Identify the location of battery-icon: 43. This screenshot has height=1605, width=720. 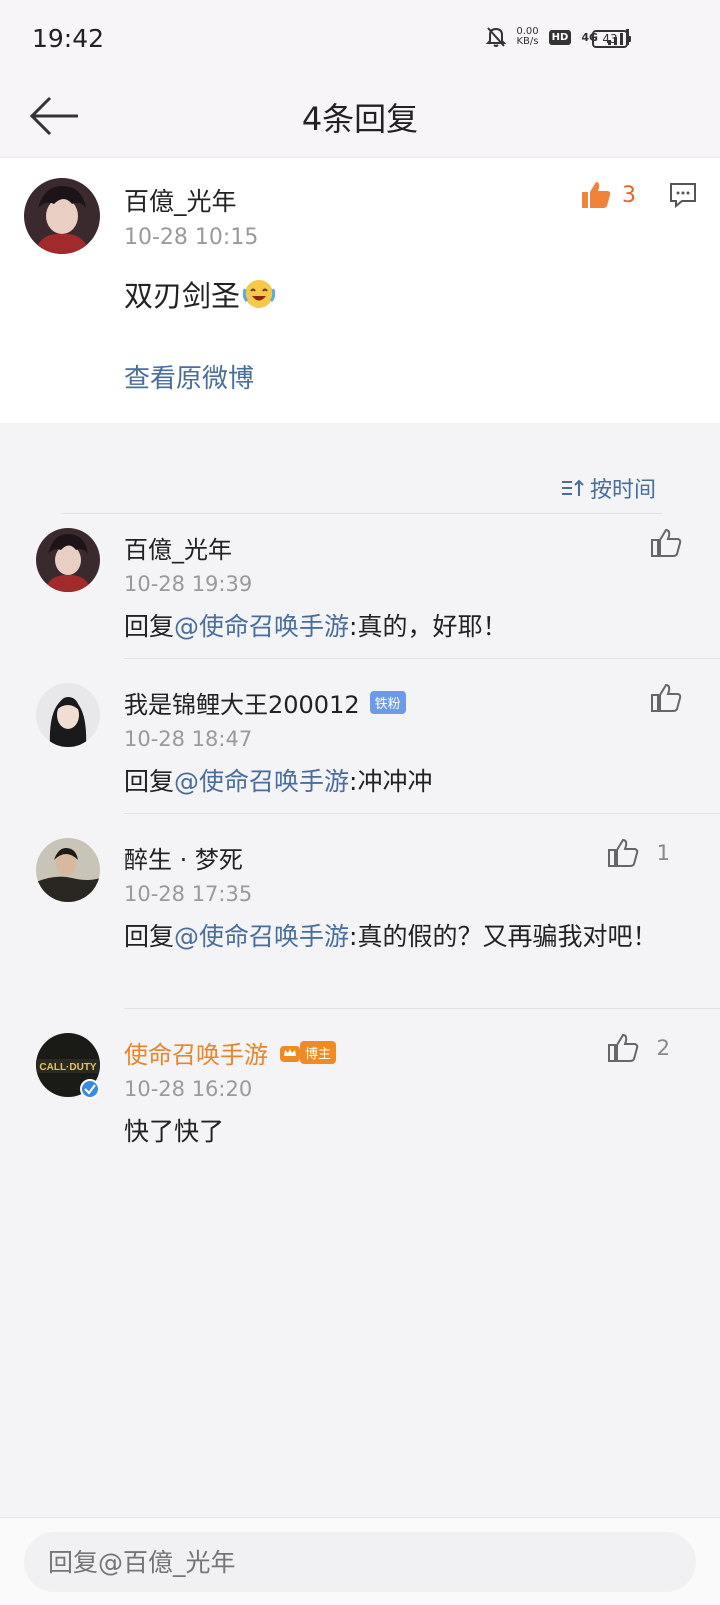
(611, 39).